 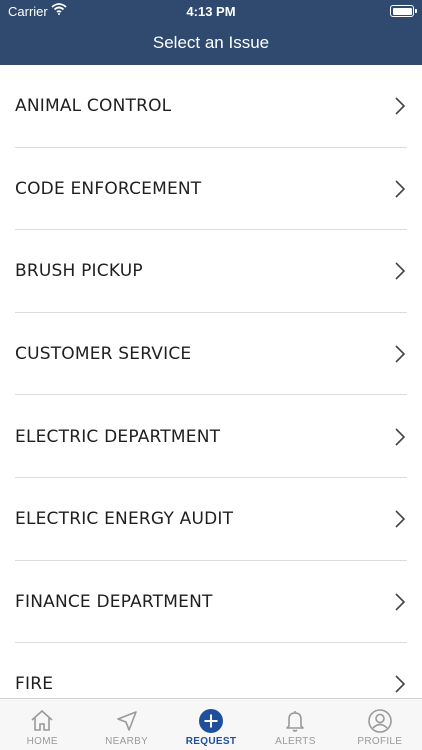 What do you see at coordinates (126, 721) in the screenshot?
I see `location-arrow-icon` at bounding box center [126, 721].